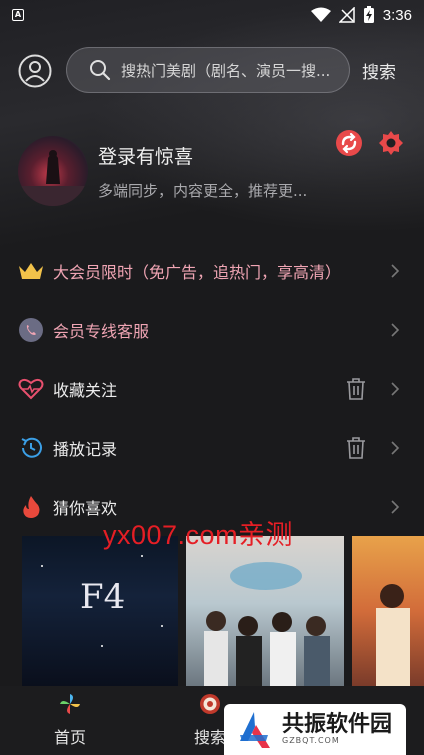 This screenshot has width=424, height=755. I want to click on status-icons: 3:36, so click(361, 15).